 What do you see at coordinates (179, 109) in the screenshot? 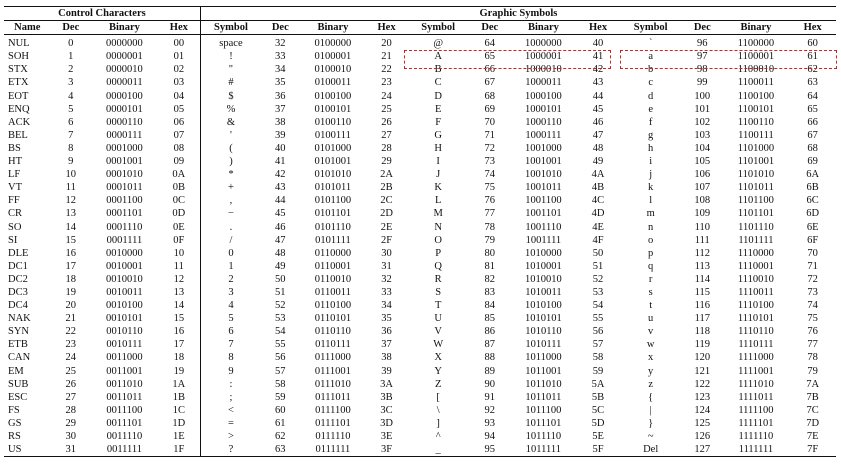
I see `table-cell: 05` at bounding box center [179, 109].